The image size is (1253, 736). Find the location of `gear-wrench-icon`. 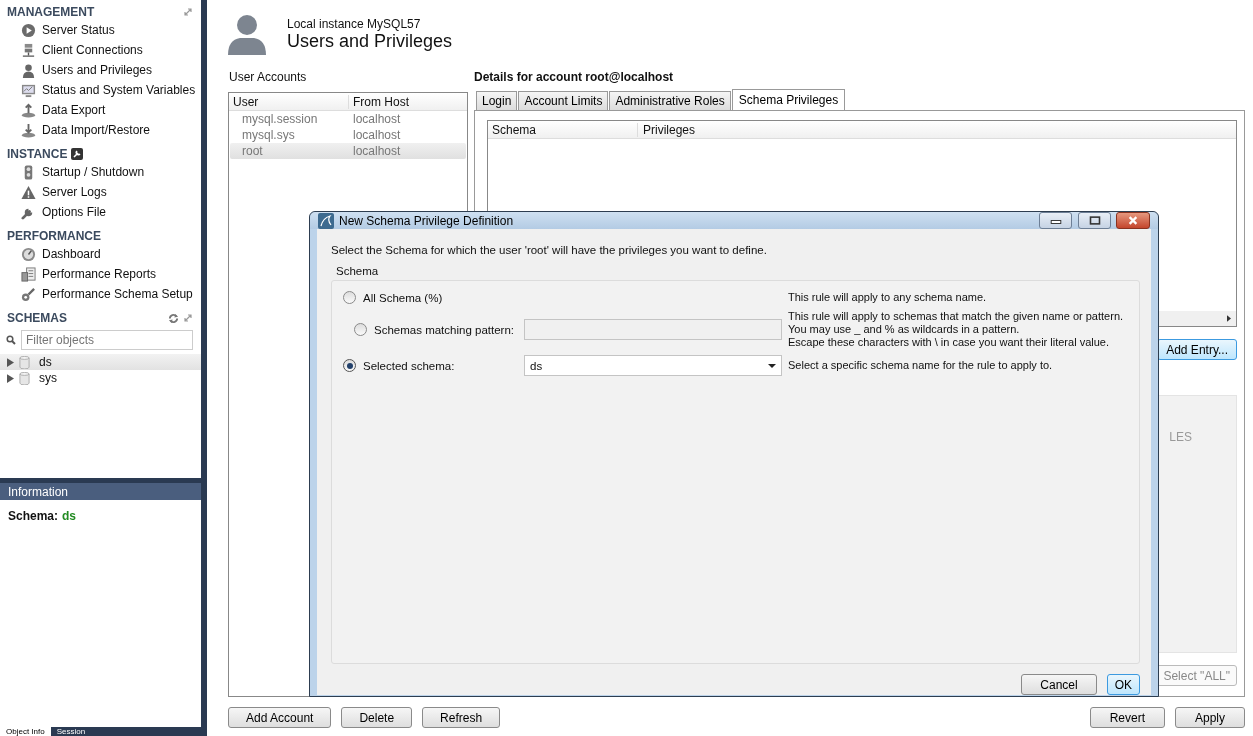

gear-wrench-icon is located at coordinates (28, 294).